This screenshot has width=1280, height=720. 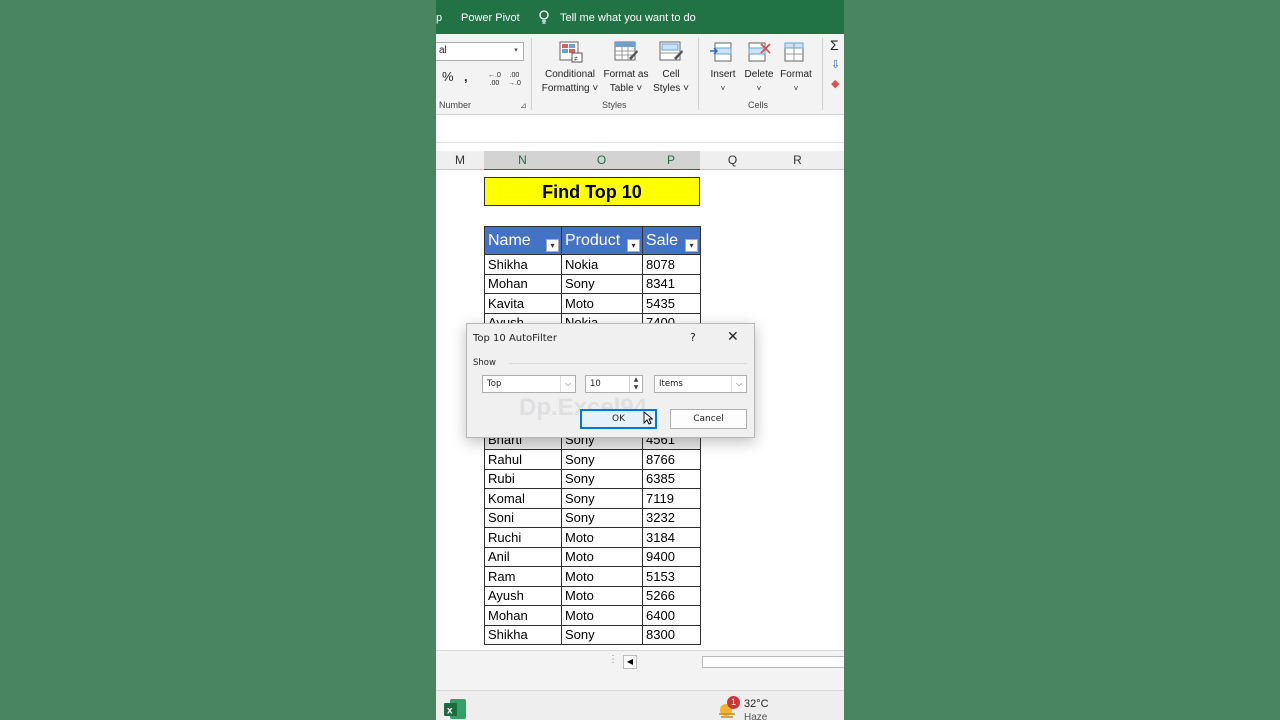 I want to click on cell-name: Soni, so click(x=523, y=517).